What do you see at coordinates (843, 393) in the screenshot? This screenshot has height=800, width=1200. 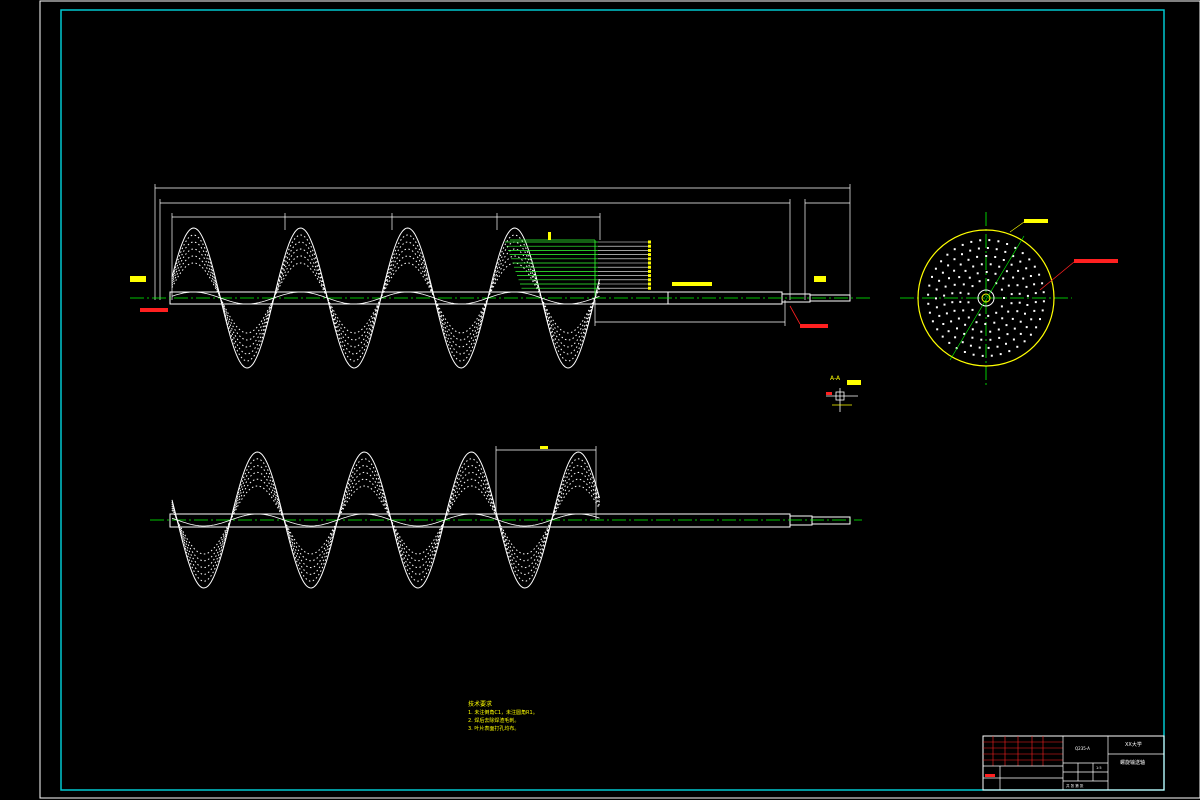 I see `section-detail: A-A` at bounding box center [843, 393].